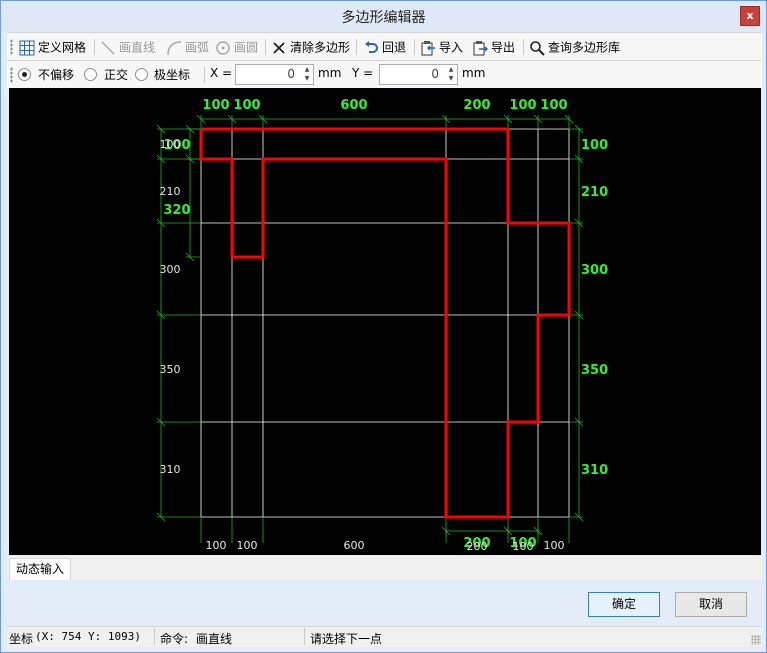 This screenshot has width=767, height=653. I want to click on ok-button: 确定, so click(624, 604).